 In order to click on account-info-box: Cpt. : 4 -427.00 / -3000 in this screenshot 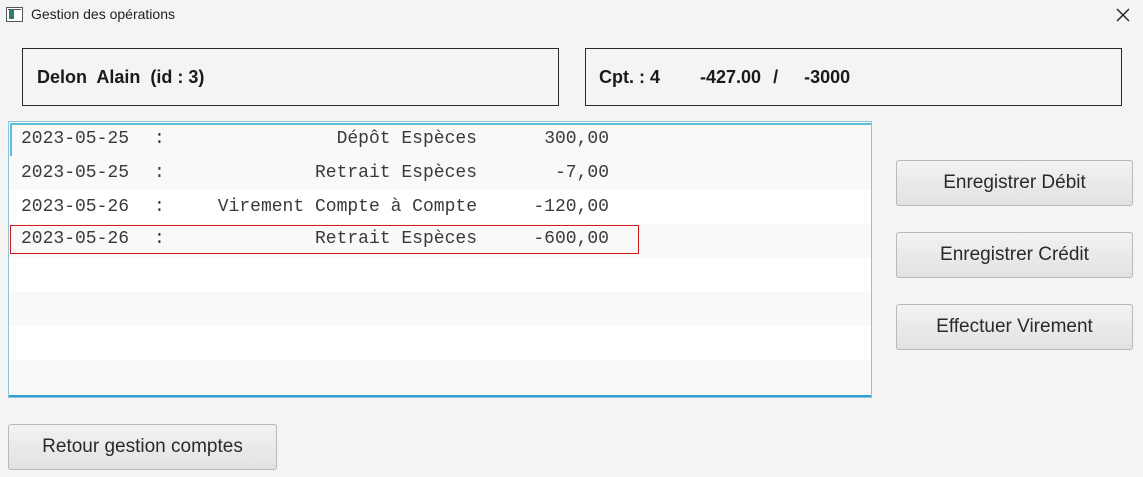, I will do `click(853, 77)`.